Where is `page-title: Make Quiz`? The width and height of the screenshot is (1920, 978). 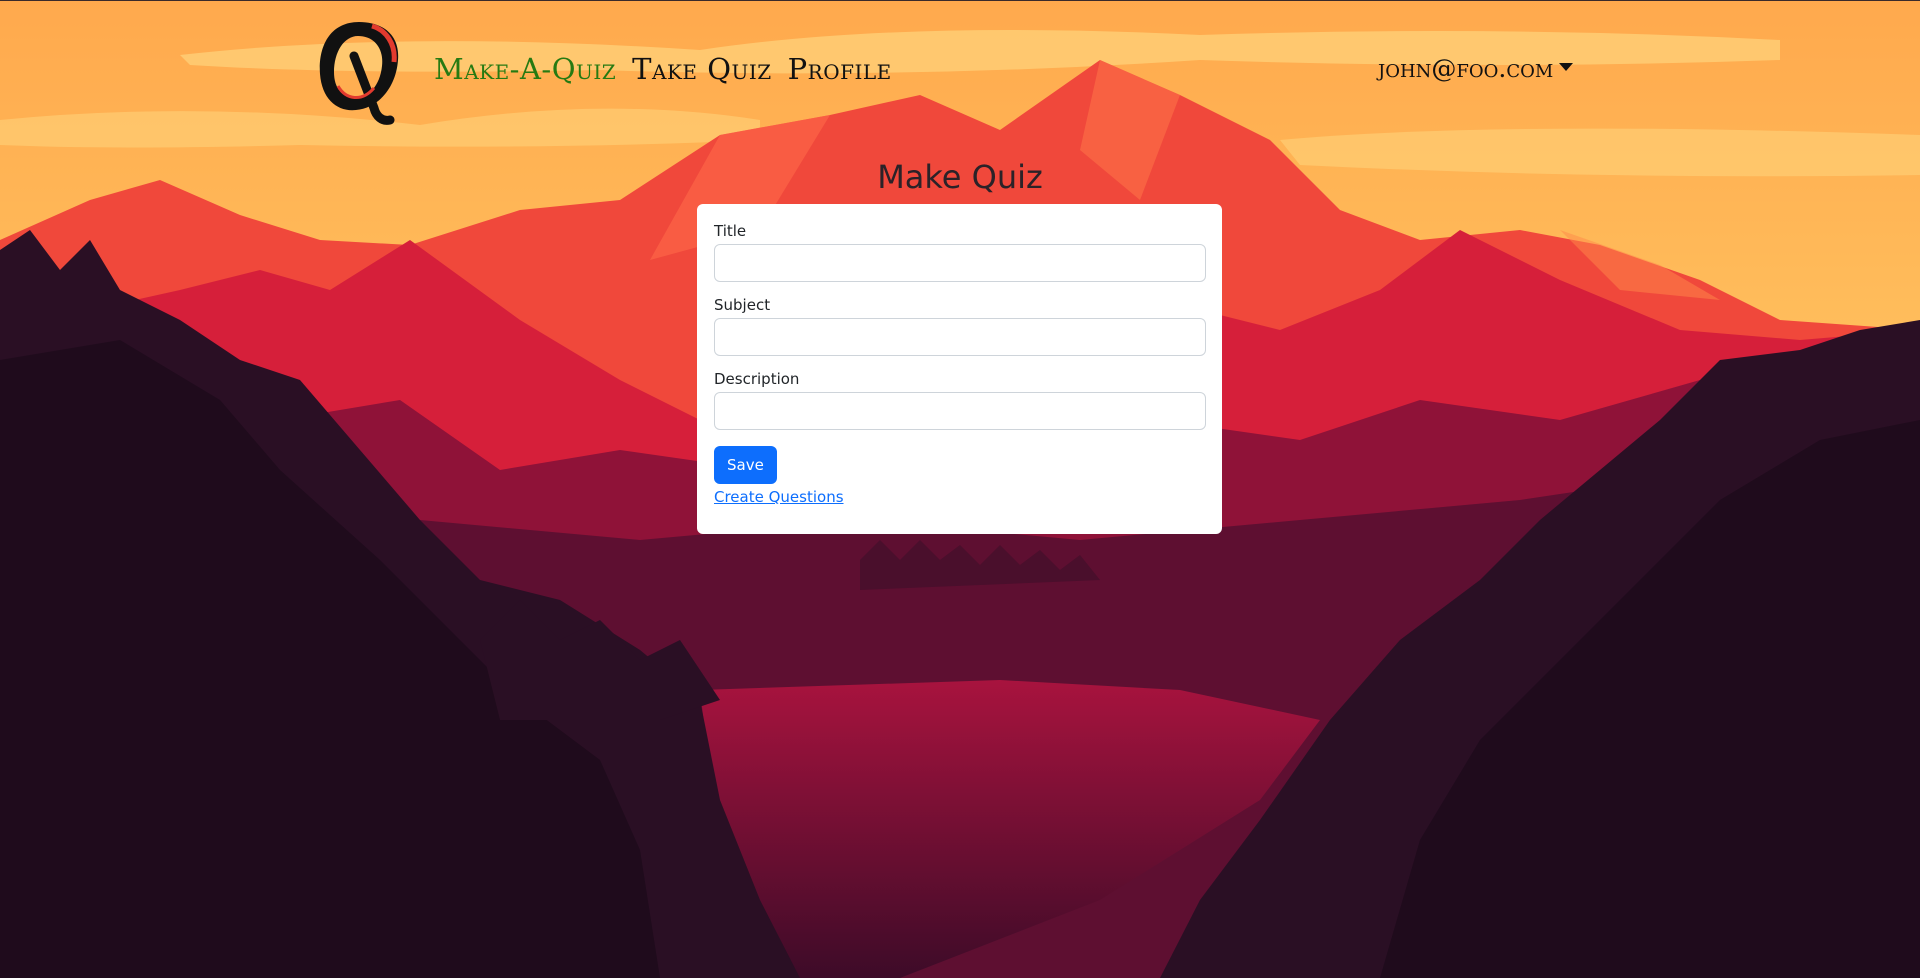
page-title: Make Quiz is located at coordinates (960, 177).